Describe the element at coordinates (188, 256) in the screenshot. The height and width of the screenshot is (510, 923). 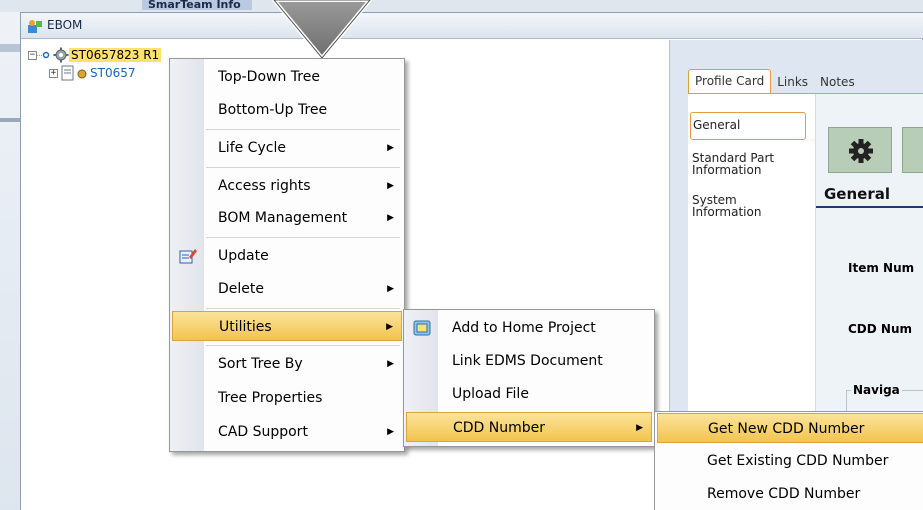
I see `update-pencil-icon` at that location.